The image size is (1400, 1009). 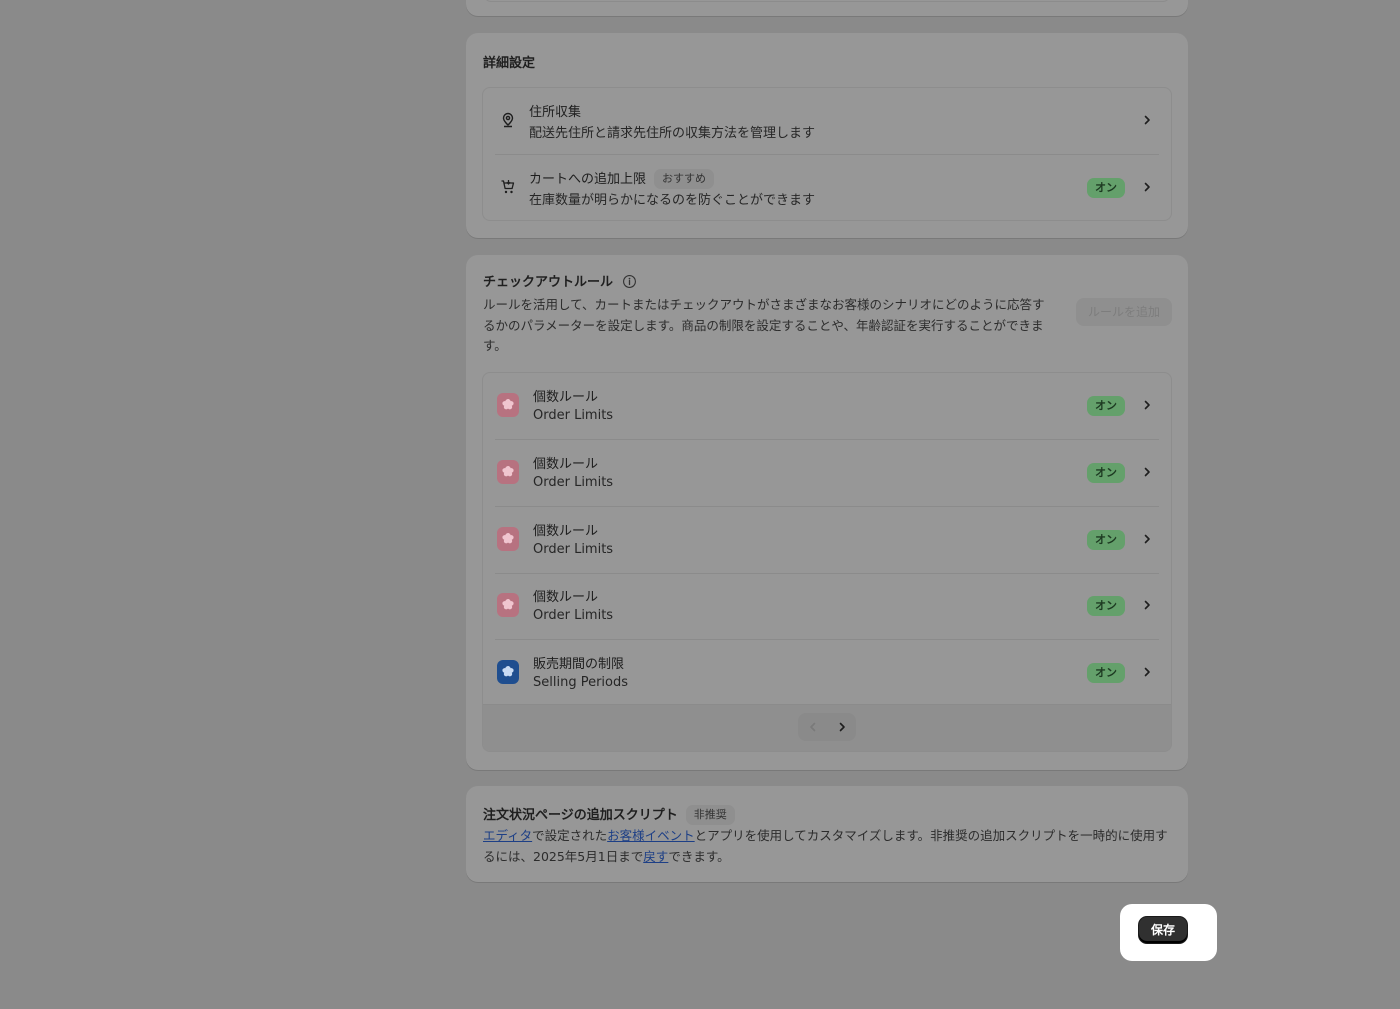 I want to click on address-collection-title: 住所収集, so click(x=555, y=112).